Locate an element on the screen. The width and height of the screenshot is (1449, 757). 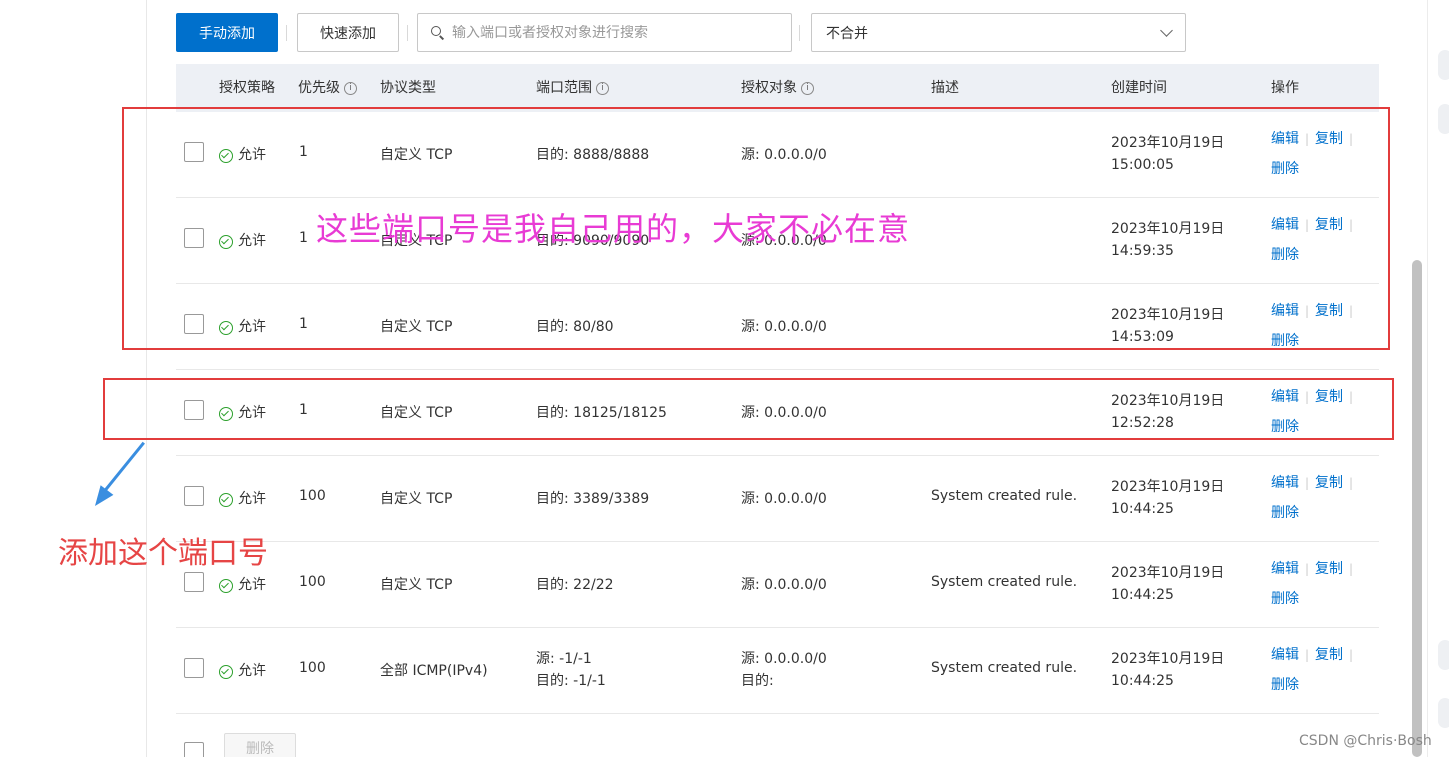
header-actions: 操作 is located at coordinates (1285, 88).